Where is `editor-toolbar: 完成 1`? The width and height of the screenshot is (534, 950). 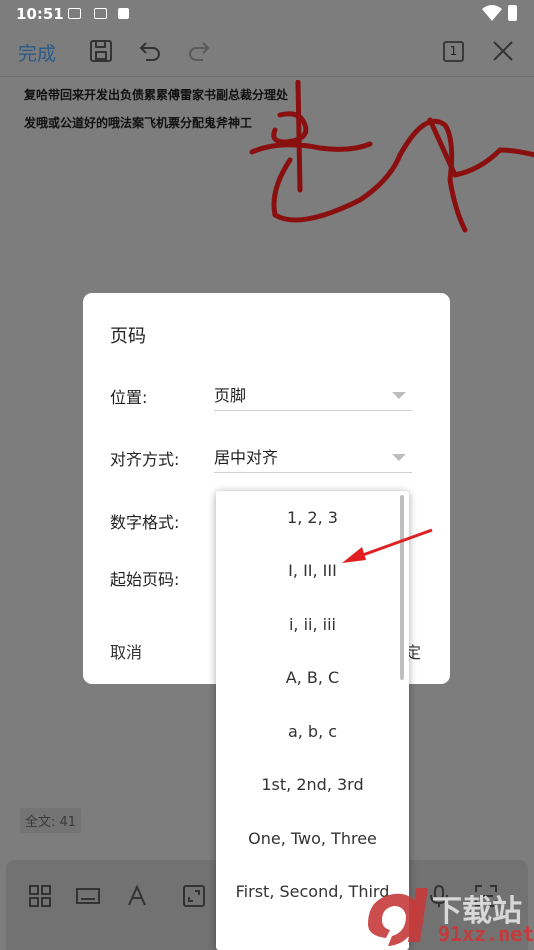
editor-toolbar: 完成 1 is located at coordinates (267, 52).